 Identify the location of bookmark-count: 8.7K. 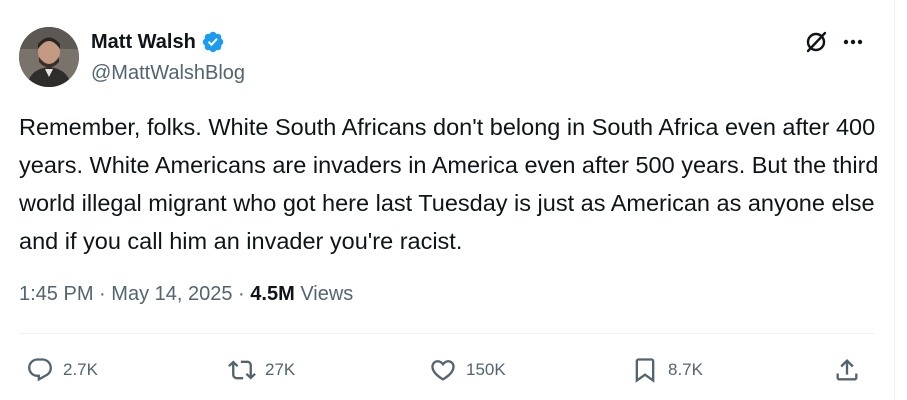
(685, 369).